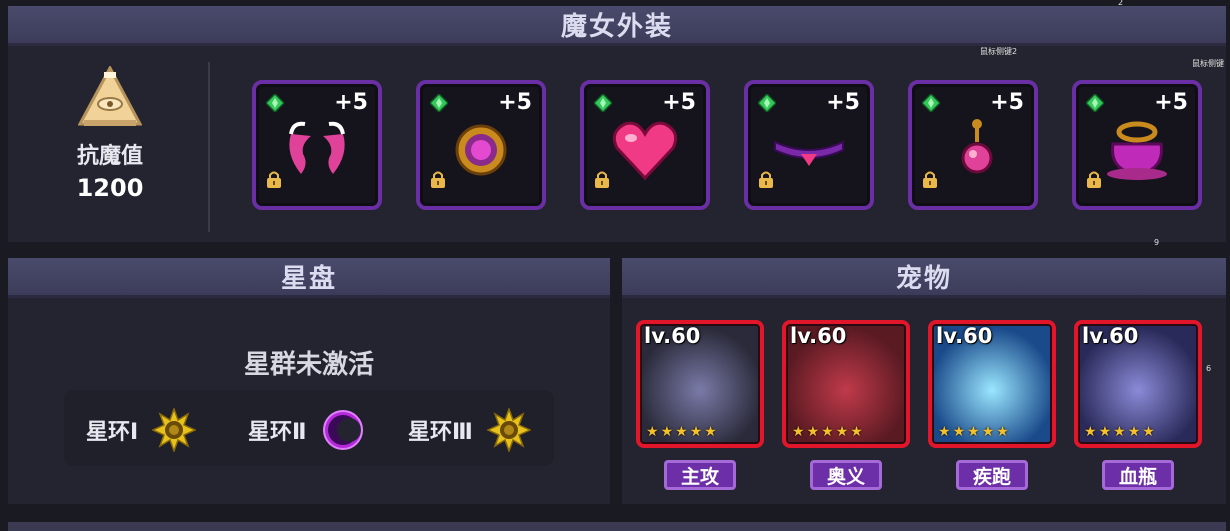 This screenshot has width=1230, height=531. Describe the element at coordinates (110, 96) in the screenshot. I see `eye-pyramid-icon` at that location.